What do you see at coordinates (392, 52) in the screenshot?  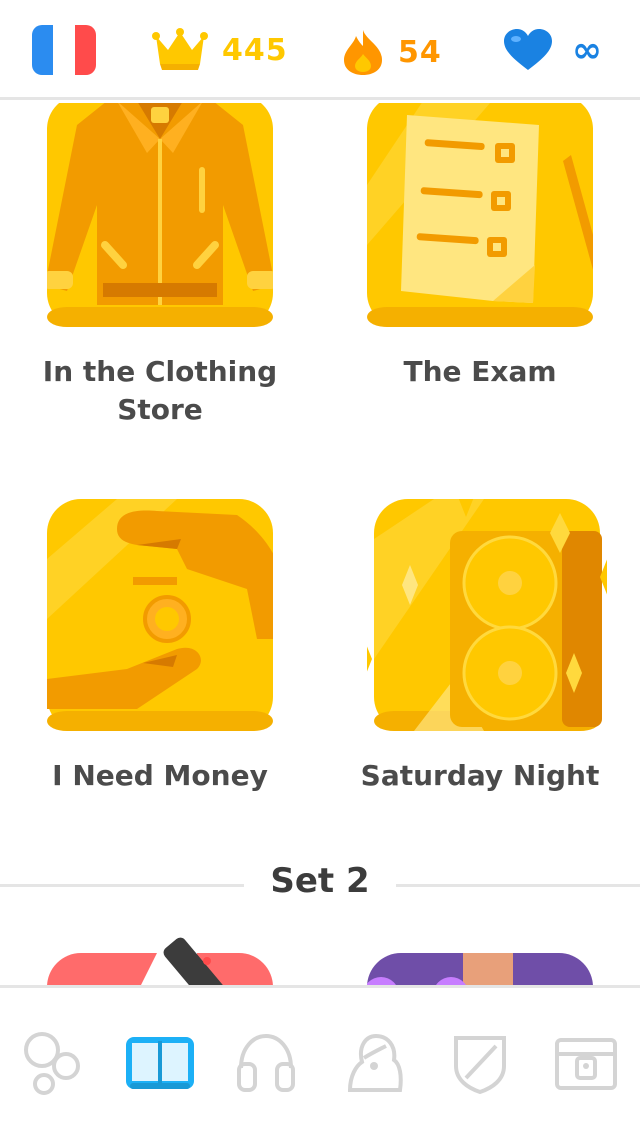 I see `streak-counter: 54` at bounding box center [392, 52].